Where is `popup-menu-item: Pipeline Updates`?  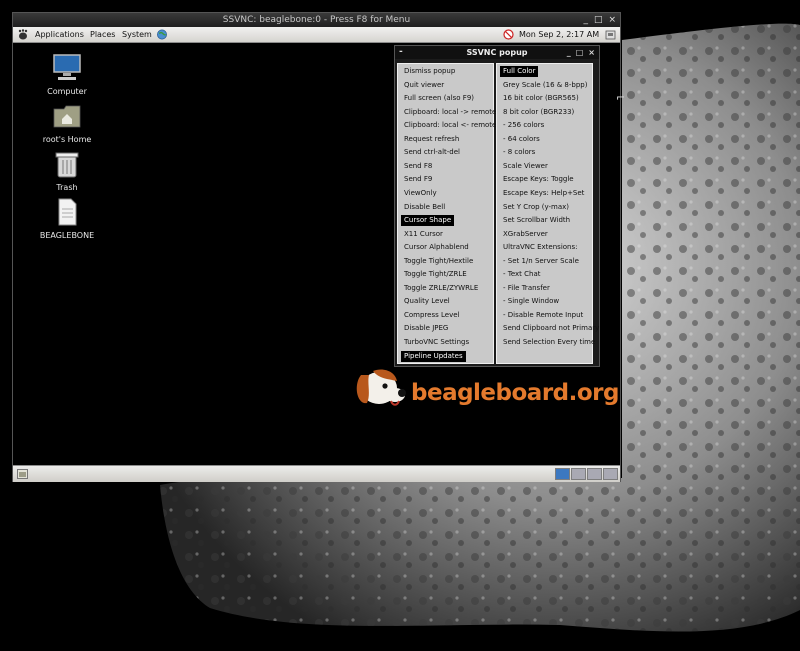 popup-menu-item: Pipeline Updates is located at coordinates (433, 356).